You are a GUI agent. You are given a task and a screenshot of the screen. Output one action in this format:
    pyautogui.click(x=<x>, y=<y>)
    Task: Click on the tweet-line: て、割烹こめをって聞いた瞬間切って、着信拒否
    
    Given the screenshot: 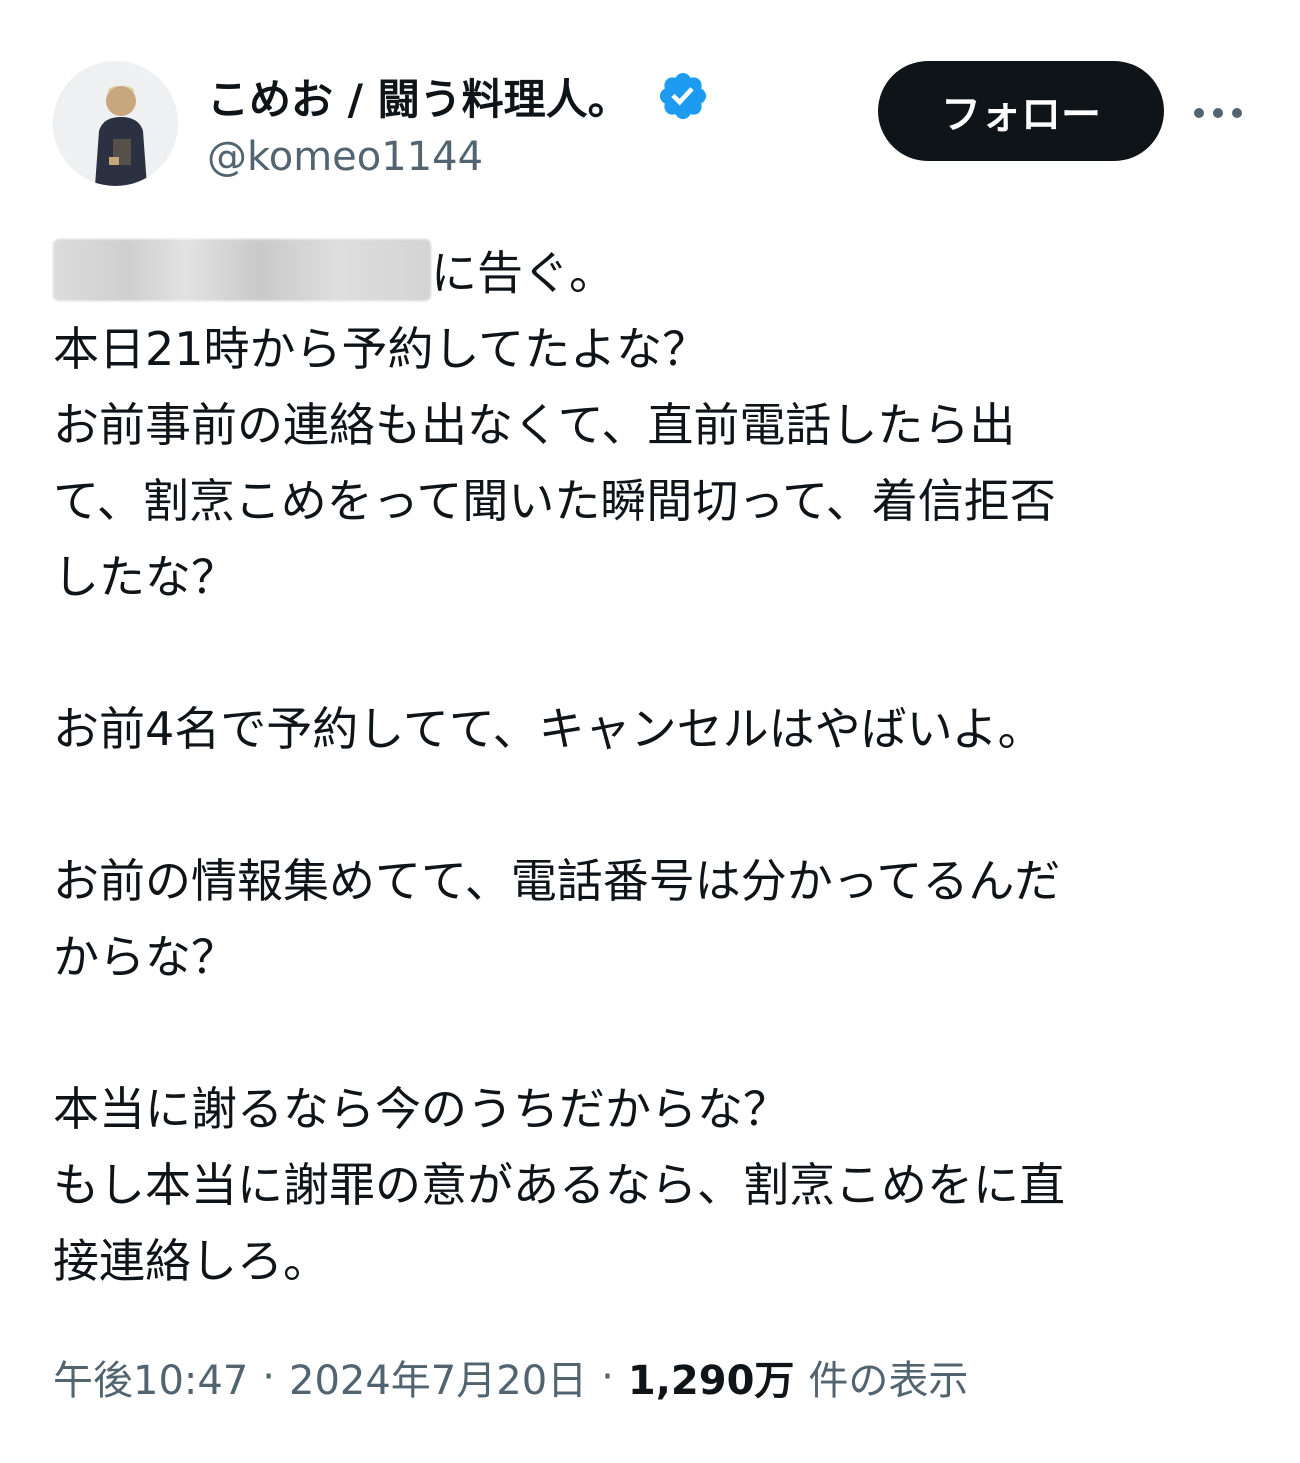 What is the action you would take?
    pyautogui.click(x=554, y=501)
    